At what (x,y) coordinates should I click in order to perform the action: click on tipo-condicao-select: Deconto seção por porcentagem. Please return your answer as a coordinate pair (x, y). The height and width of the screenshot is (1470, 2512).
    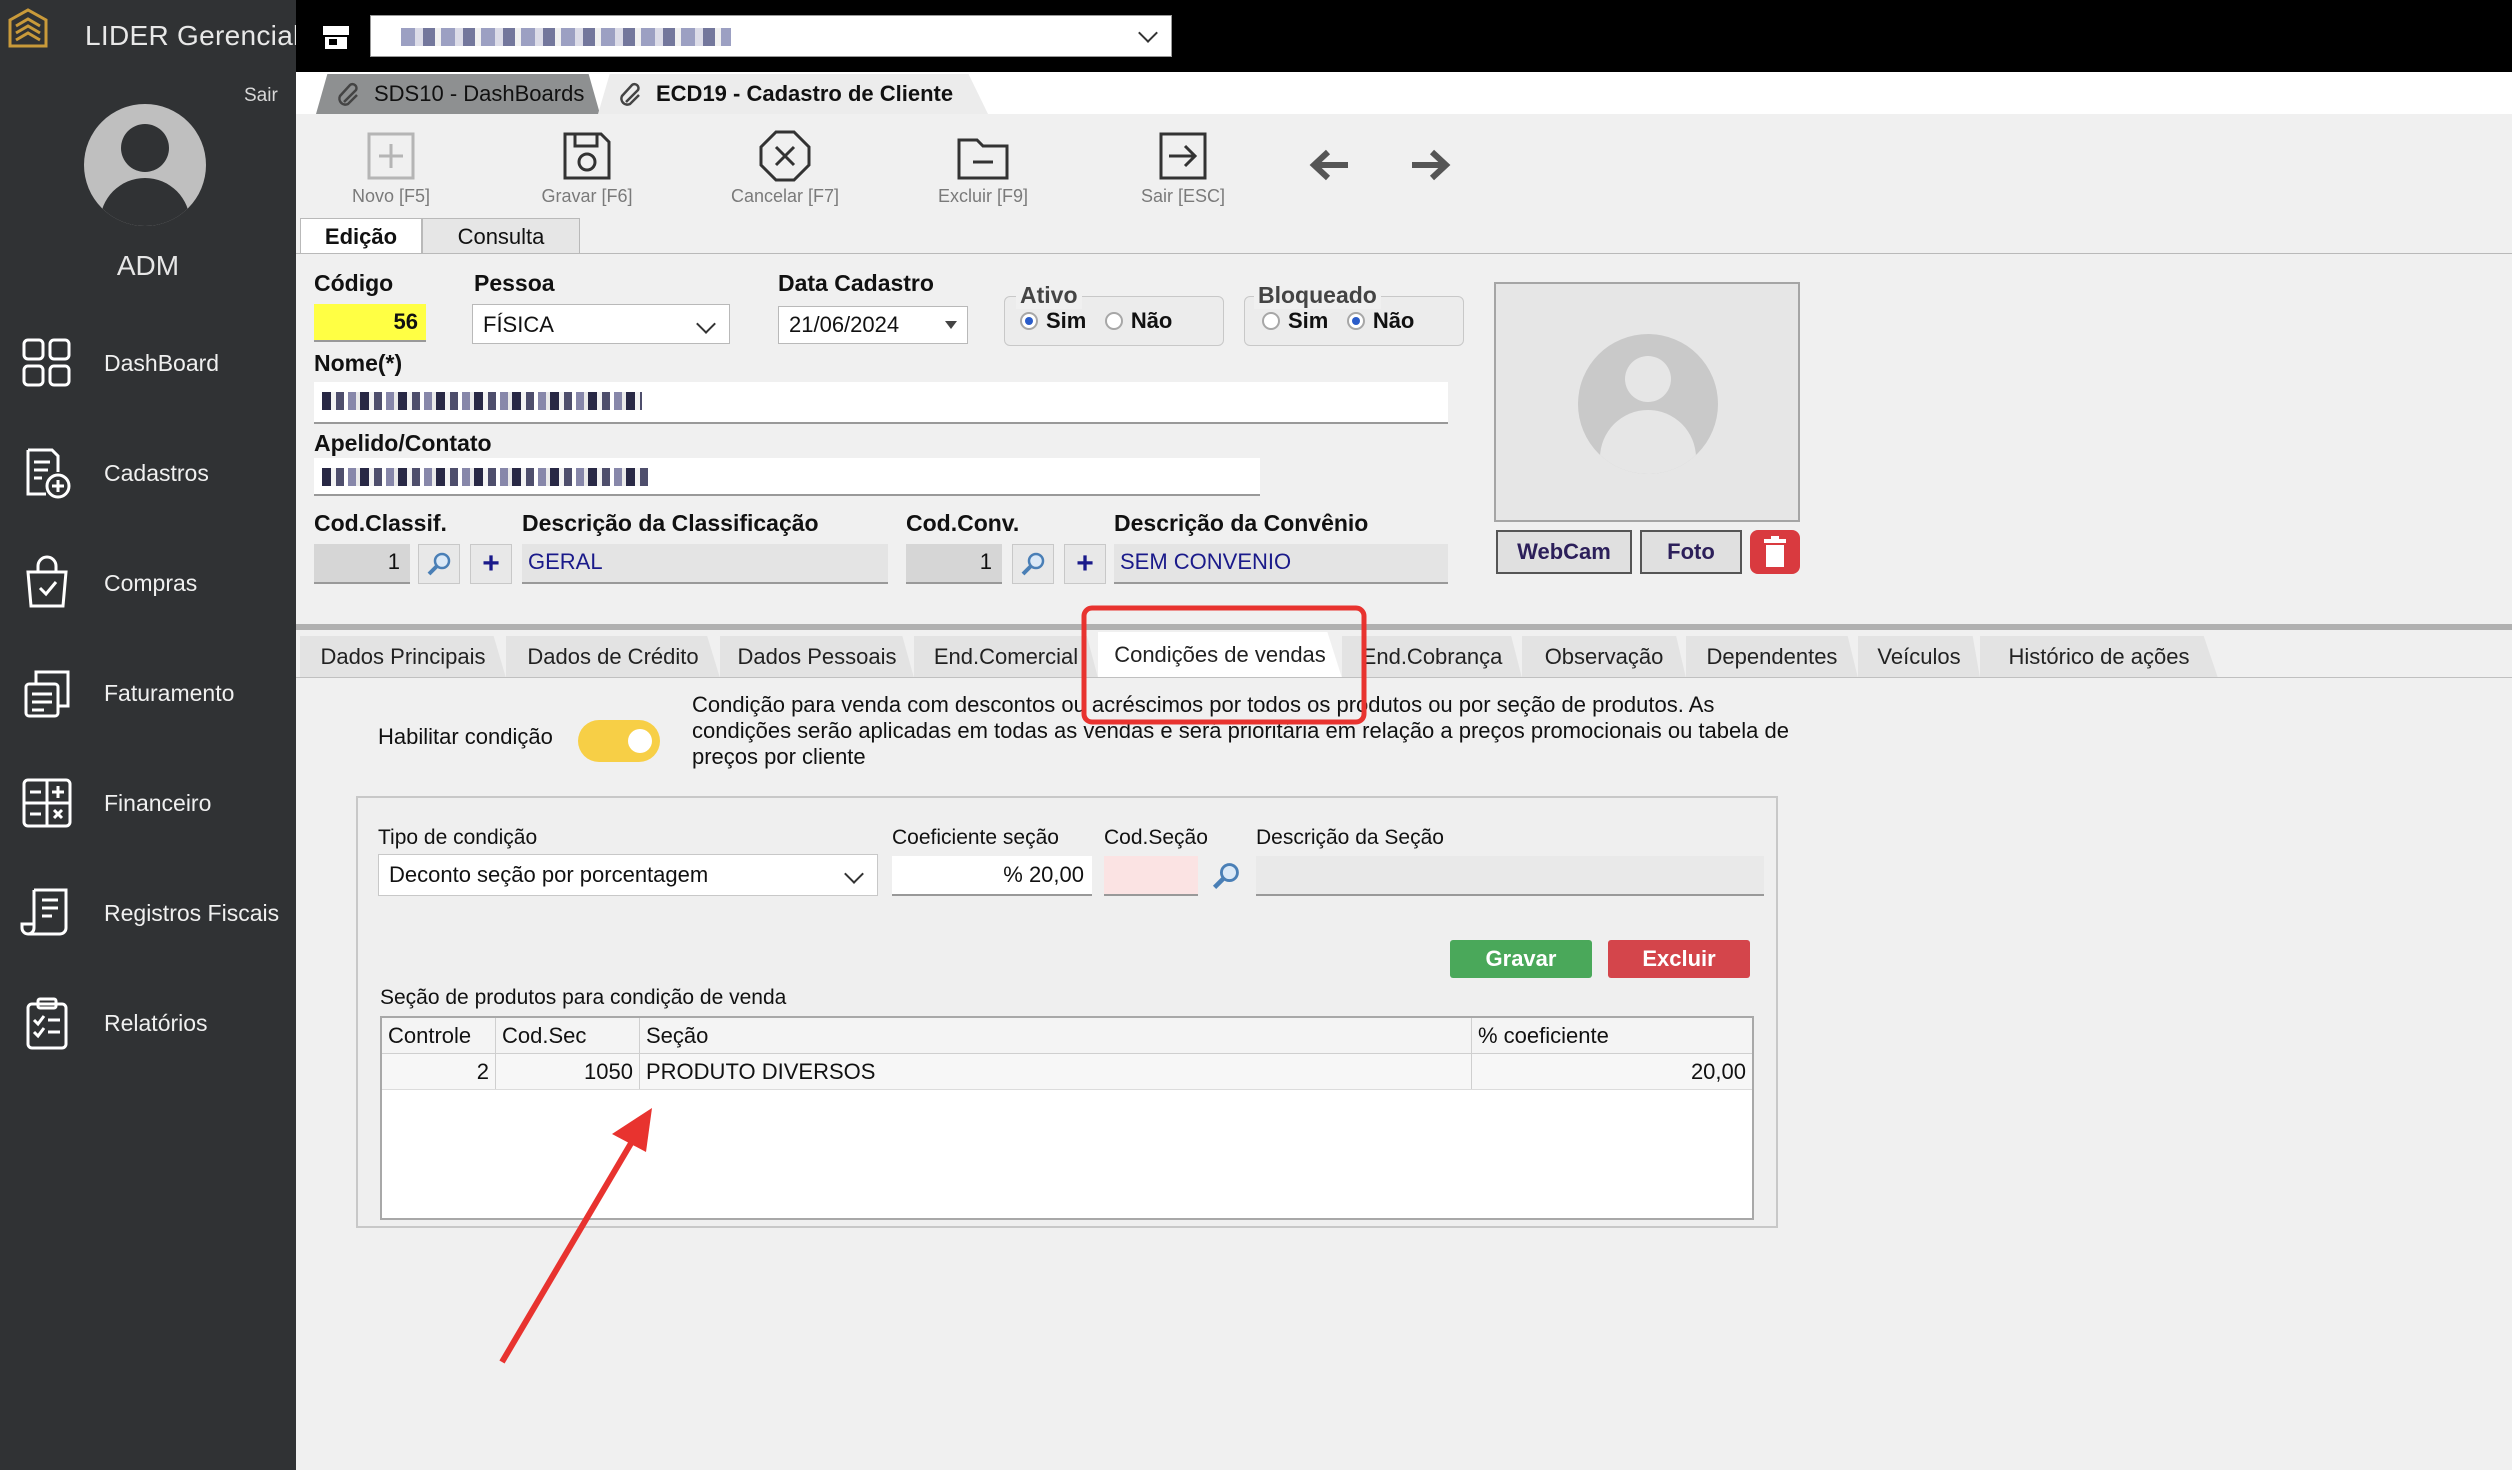
    Looking at the image, I should click on (628, 875).